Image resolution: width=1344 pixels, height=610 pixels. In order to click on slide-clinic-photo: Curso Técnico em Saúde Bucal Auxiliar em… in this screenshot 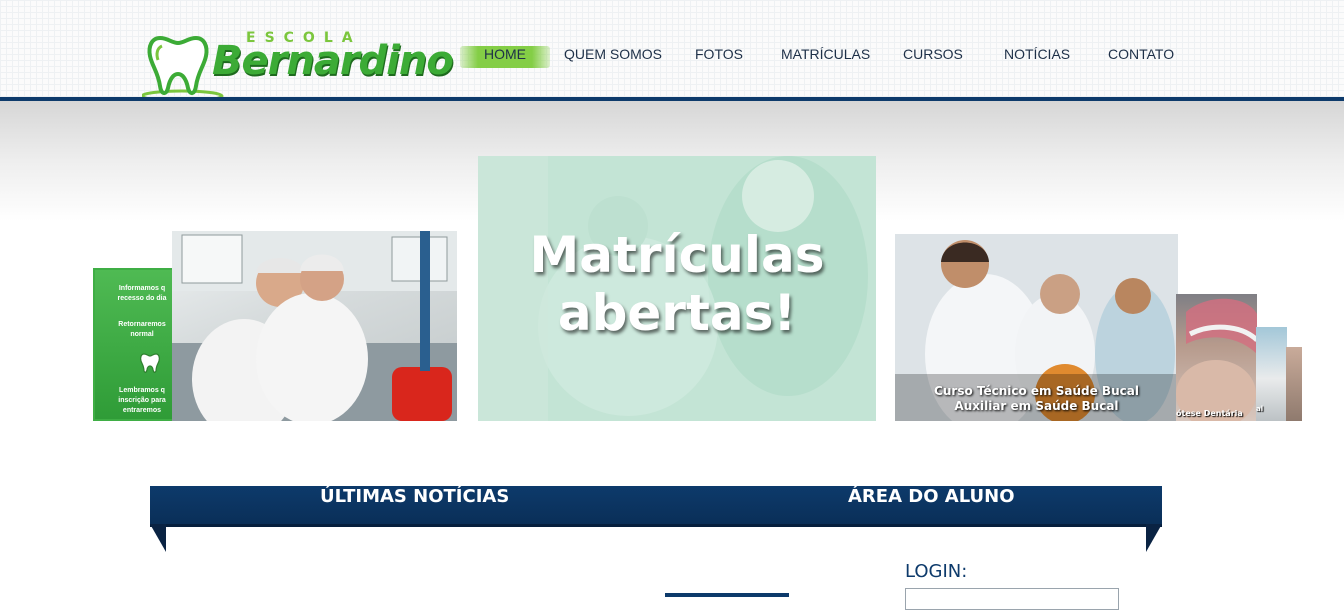, I will do `click(1036, 327)`.